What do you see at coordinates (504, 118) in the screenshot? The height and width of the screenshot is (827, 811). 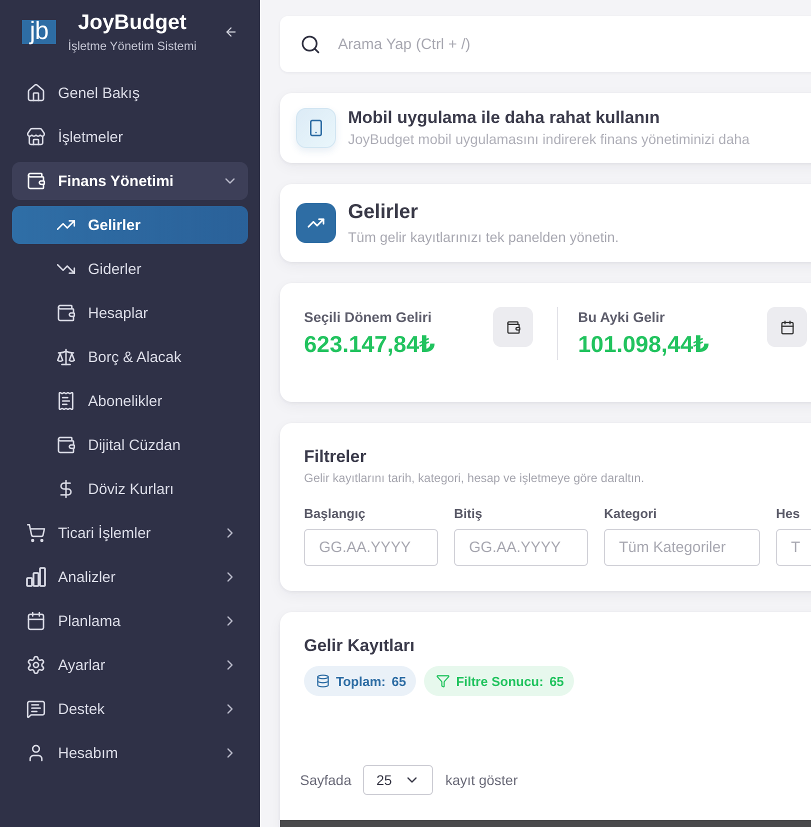 I see `banner-title: Mobil uygulama ile daha rahat kullanın` at bounding box center [504, 118].